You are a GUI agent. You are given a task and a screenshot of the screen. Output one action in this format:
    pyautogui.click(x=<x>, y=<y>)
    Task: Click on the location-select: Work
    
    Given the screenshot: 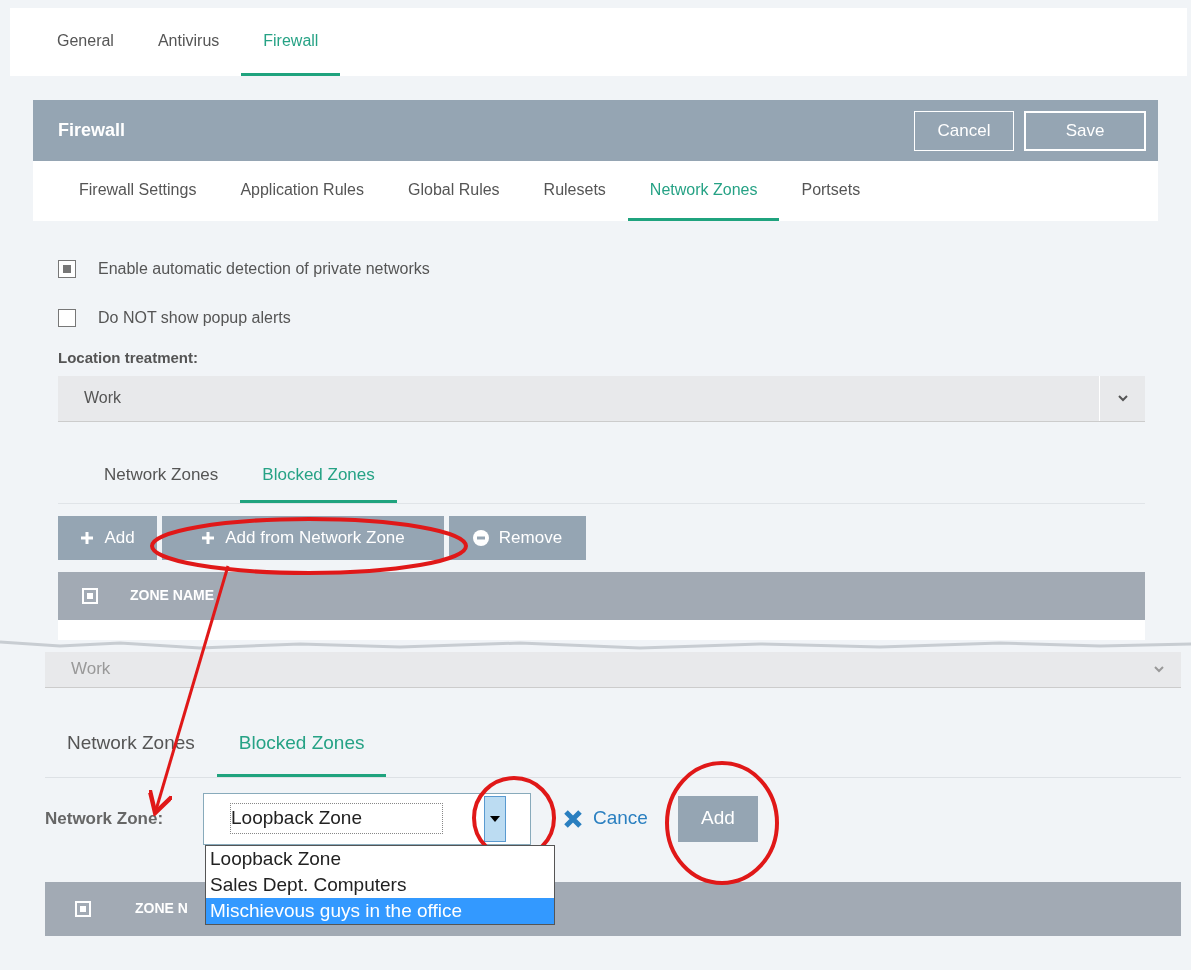 What is the action you would take?
    pyautogui.click(x=601, y=398)
    